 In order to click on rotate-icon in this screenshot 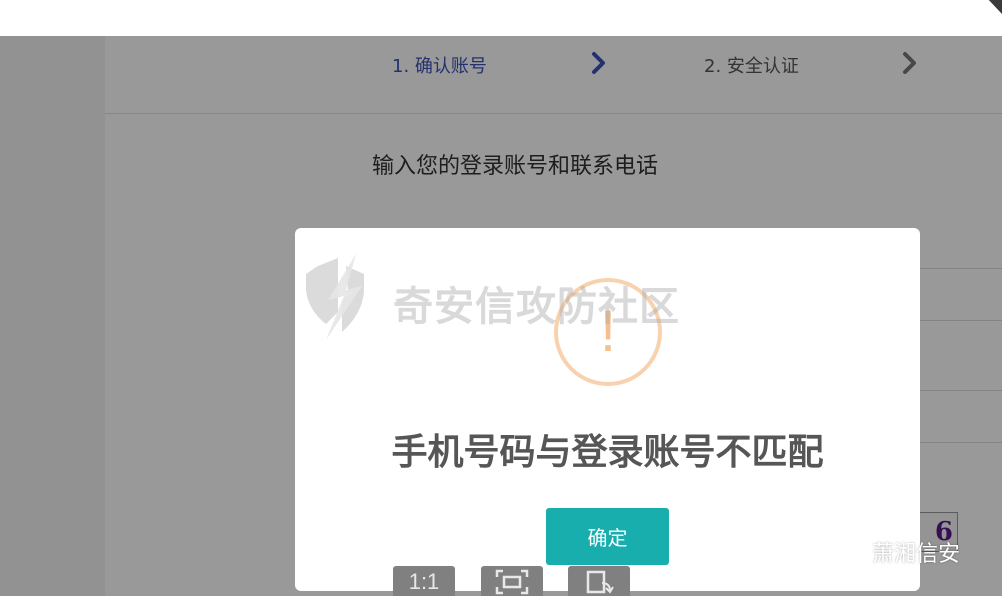, I will do `click(600, 582)`.